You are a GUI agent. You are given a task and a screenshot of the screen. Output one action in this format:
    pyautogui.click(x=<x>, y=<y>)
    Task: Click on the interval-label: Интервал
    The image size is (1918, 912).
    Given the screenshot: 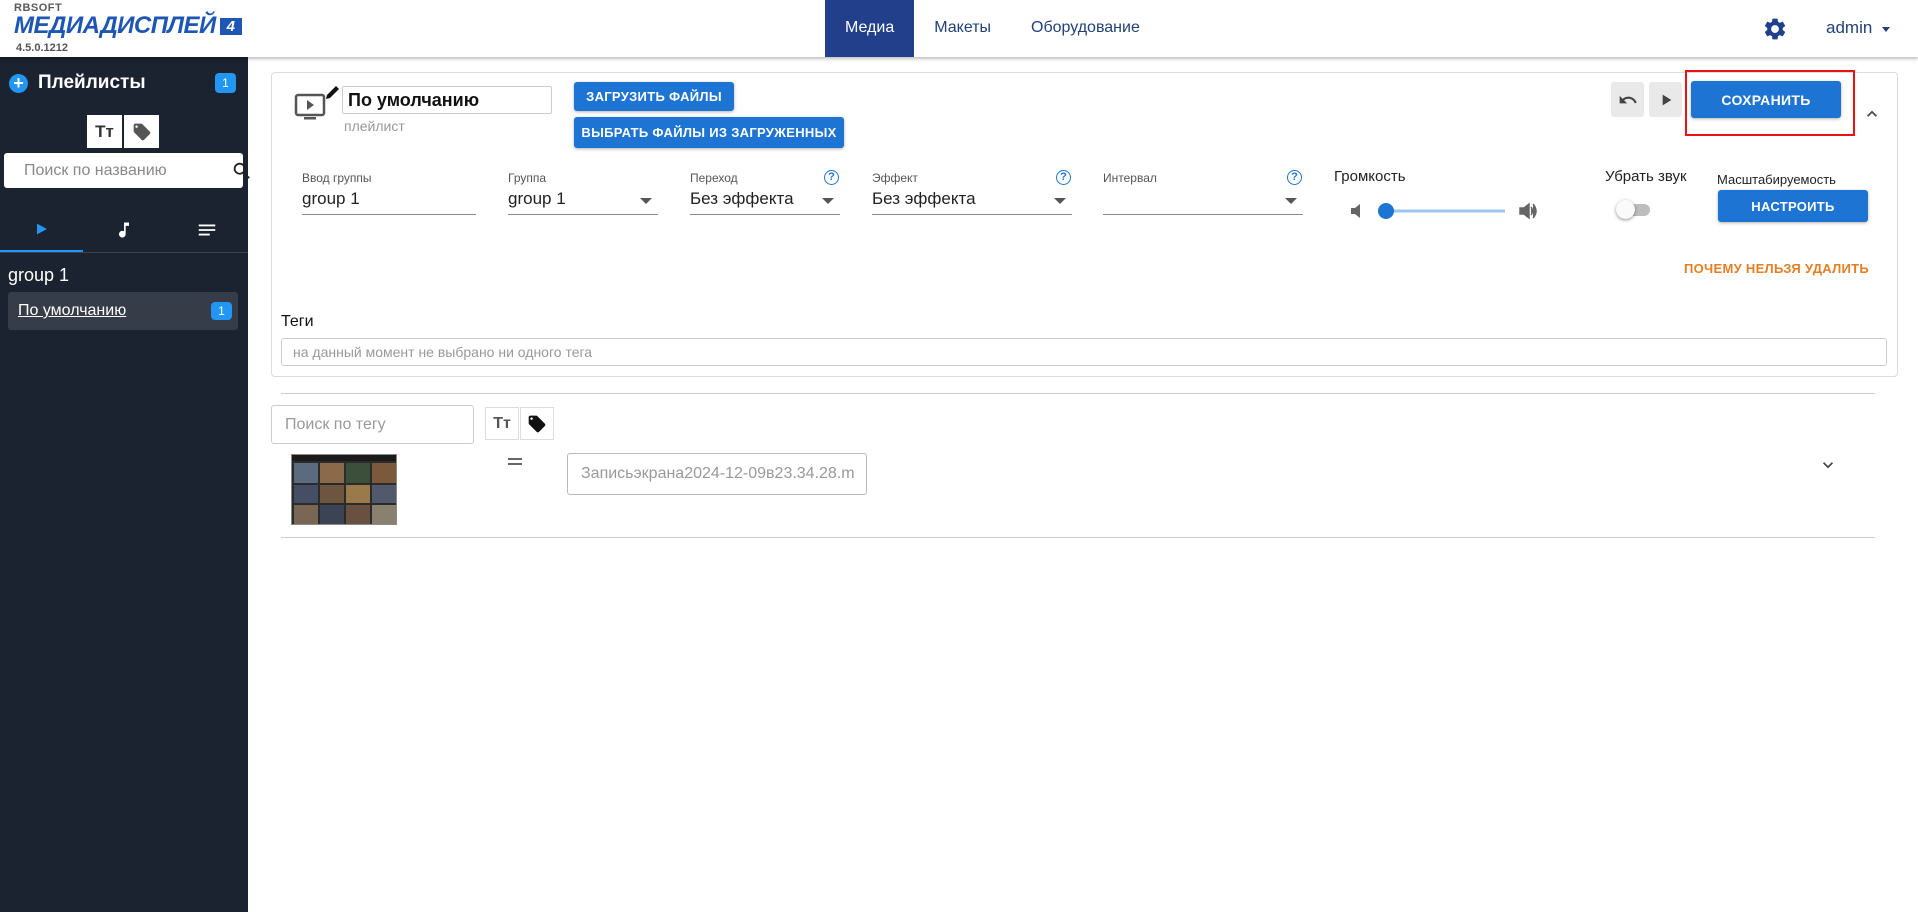 What is the action you would take?
    pyautogui.click(x=1130, y=178)
    